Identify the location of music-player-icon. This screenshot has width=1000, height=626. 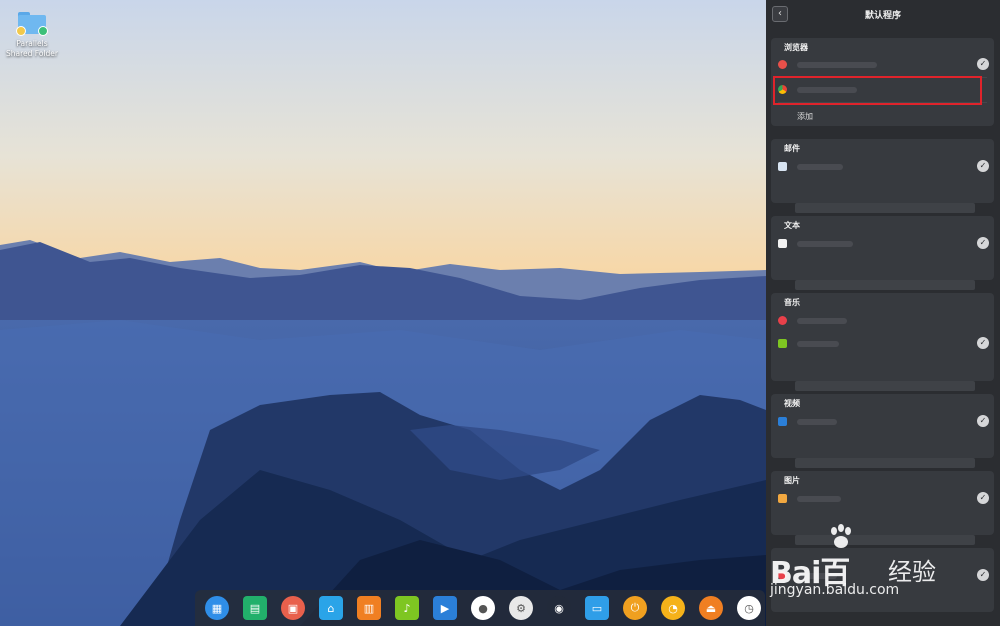
(782, 343).